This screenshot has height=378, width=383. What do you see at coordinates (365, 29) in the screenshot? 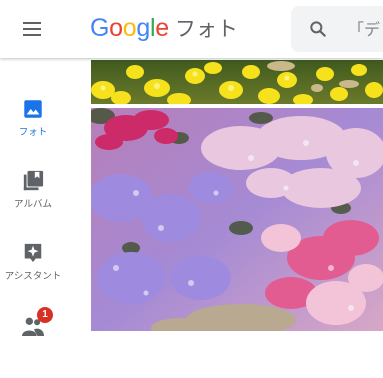
I see `search-input` at bounding box center [365, 29].